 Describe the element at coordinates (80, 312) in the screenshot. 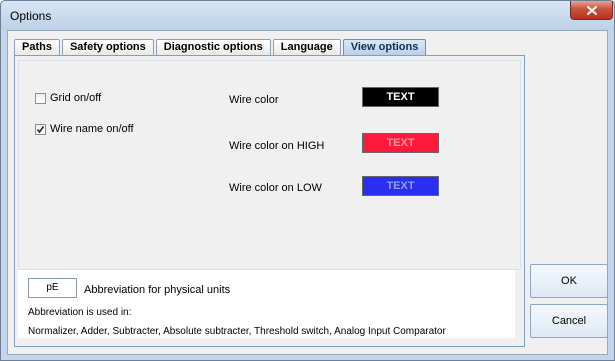

I see `abbreviation-used-in-label: Abbreviation is used in:` at that location.